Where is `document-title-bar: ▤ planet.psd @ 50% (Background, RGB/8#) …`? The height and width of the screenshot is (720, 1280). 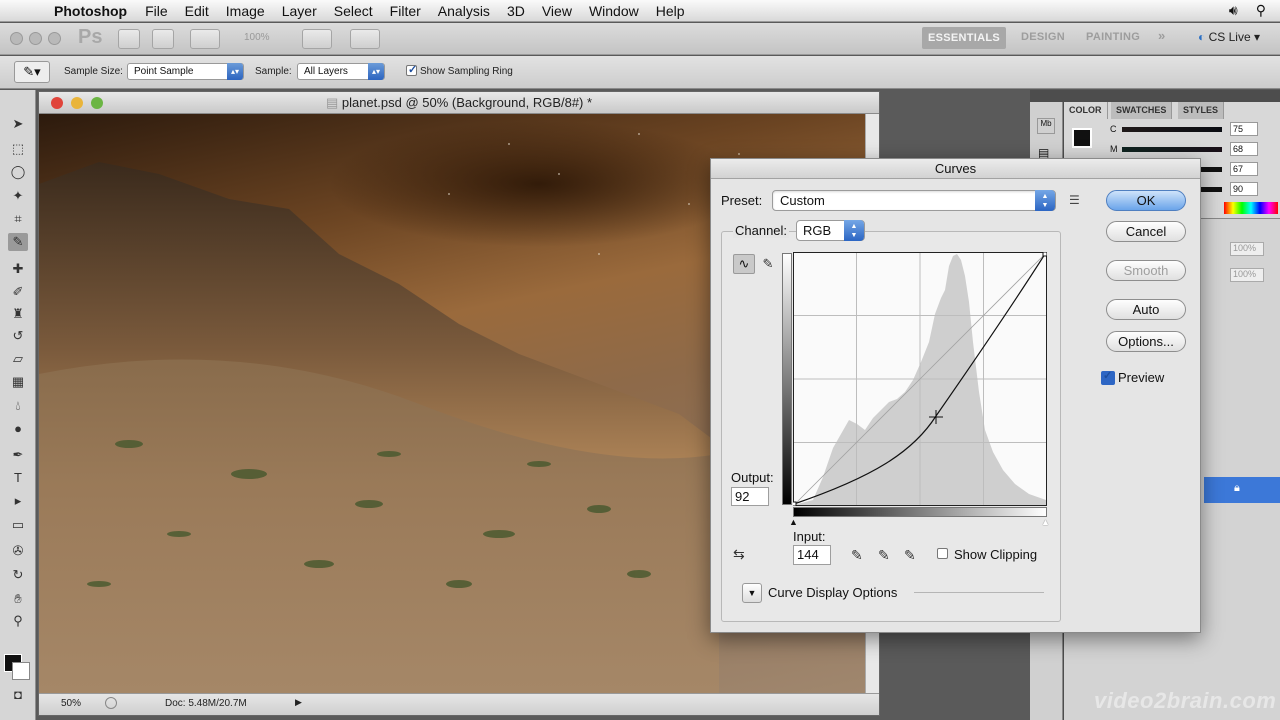
document-title-bar: ▤ planet.psd @ 50% (Background, RGB/8#) … is located at coordinates (459, 103).